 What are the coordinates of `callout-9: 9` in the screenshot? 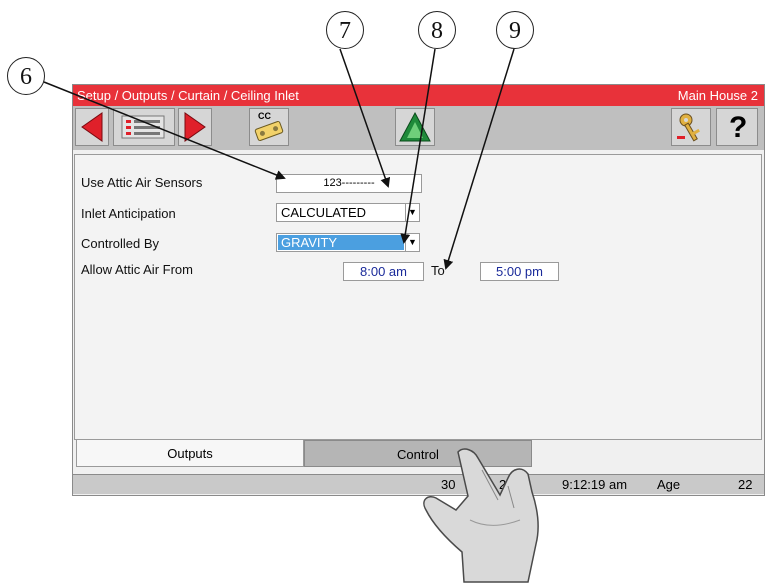 It's located at (515, 30).